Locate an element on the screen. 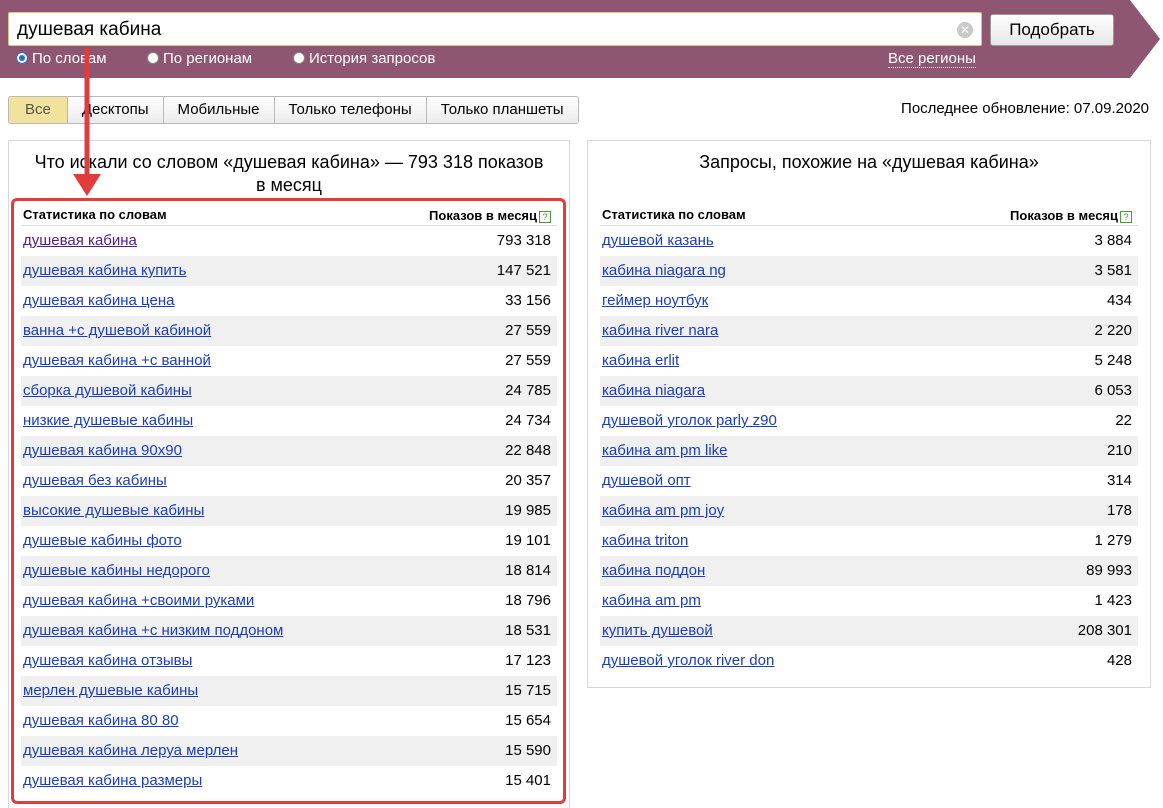 This screenshot has width=1163, height=808. impressions-count: 18 531 is located at coordinates (528, 630).